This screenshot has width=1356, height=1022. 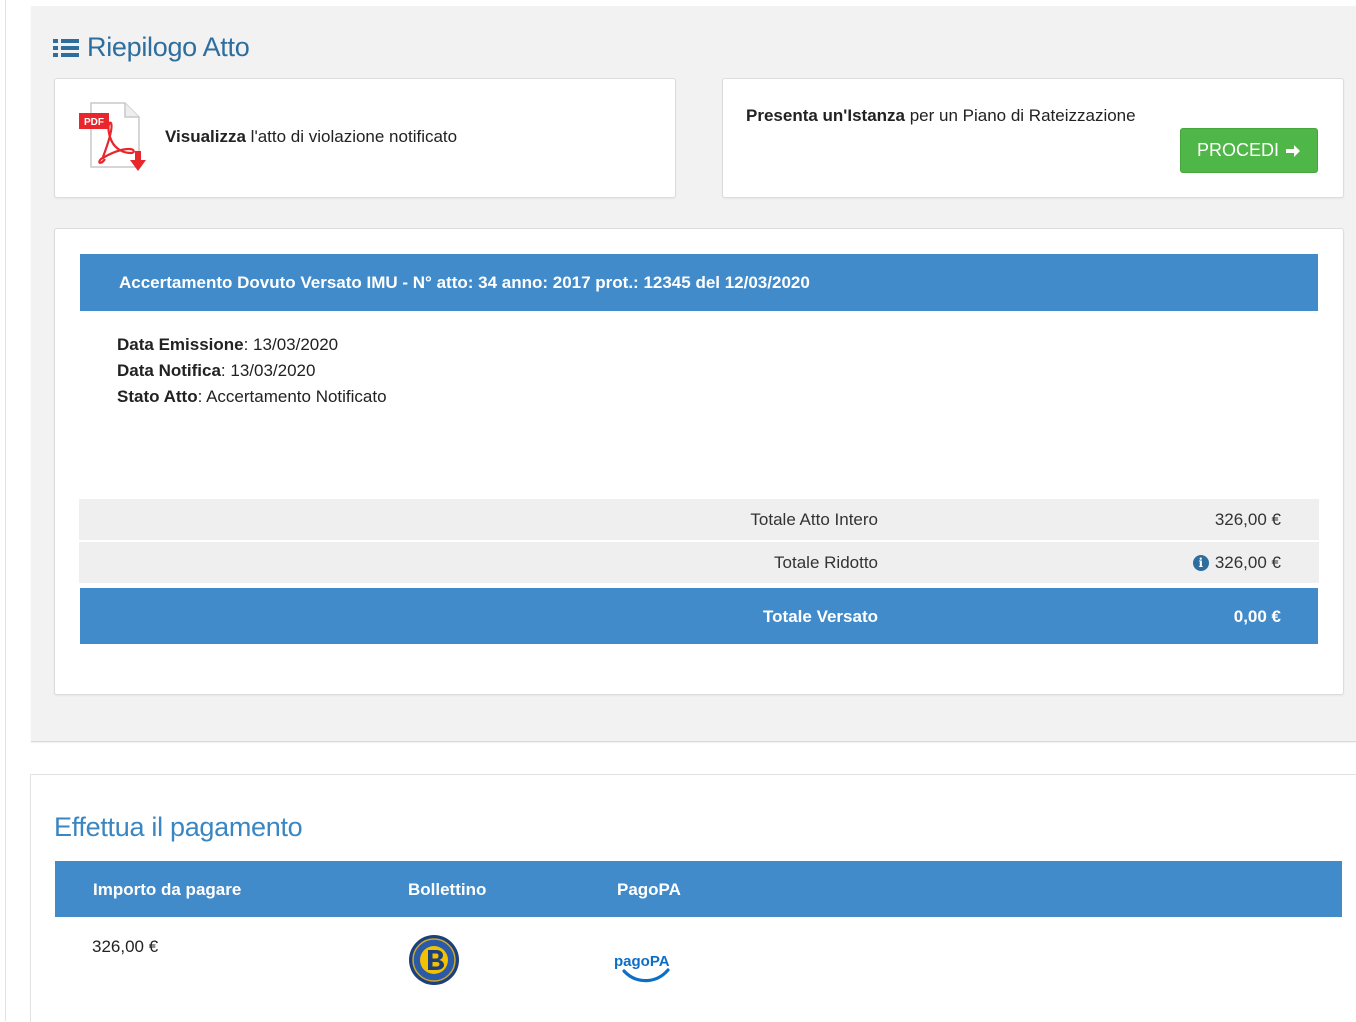 I want to click on istanza-rest: per un Piano di Rateizzazione, so click(x=1020, y=115).